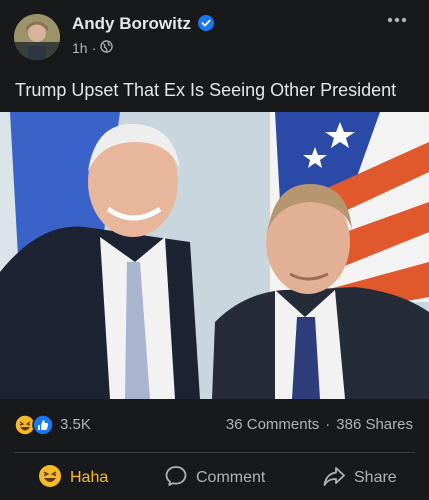  I want to click on post-meta: 1h ·, so click(92, 48).